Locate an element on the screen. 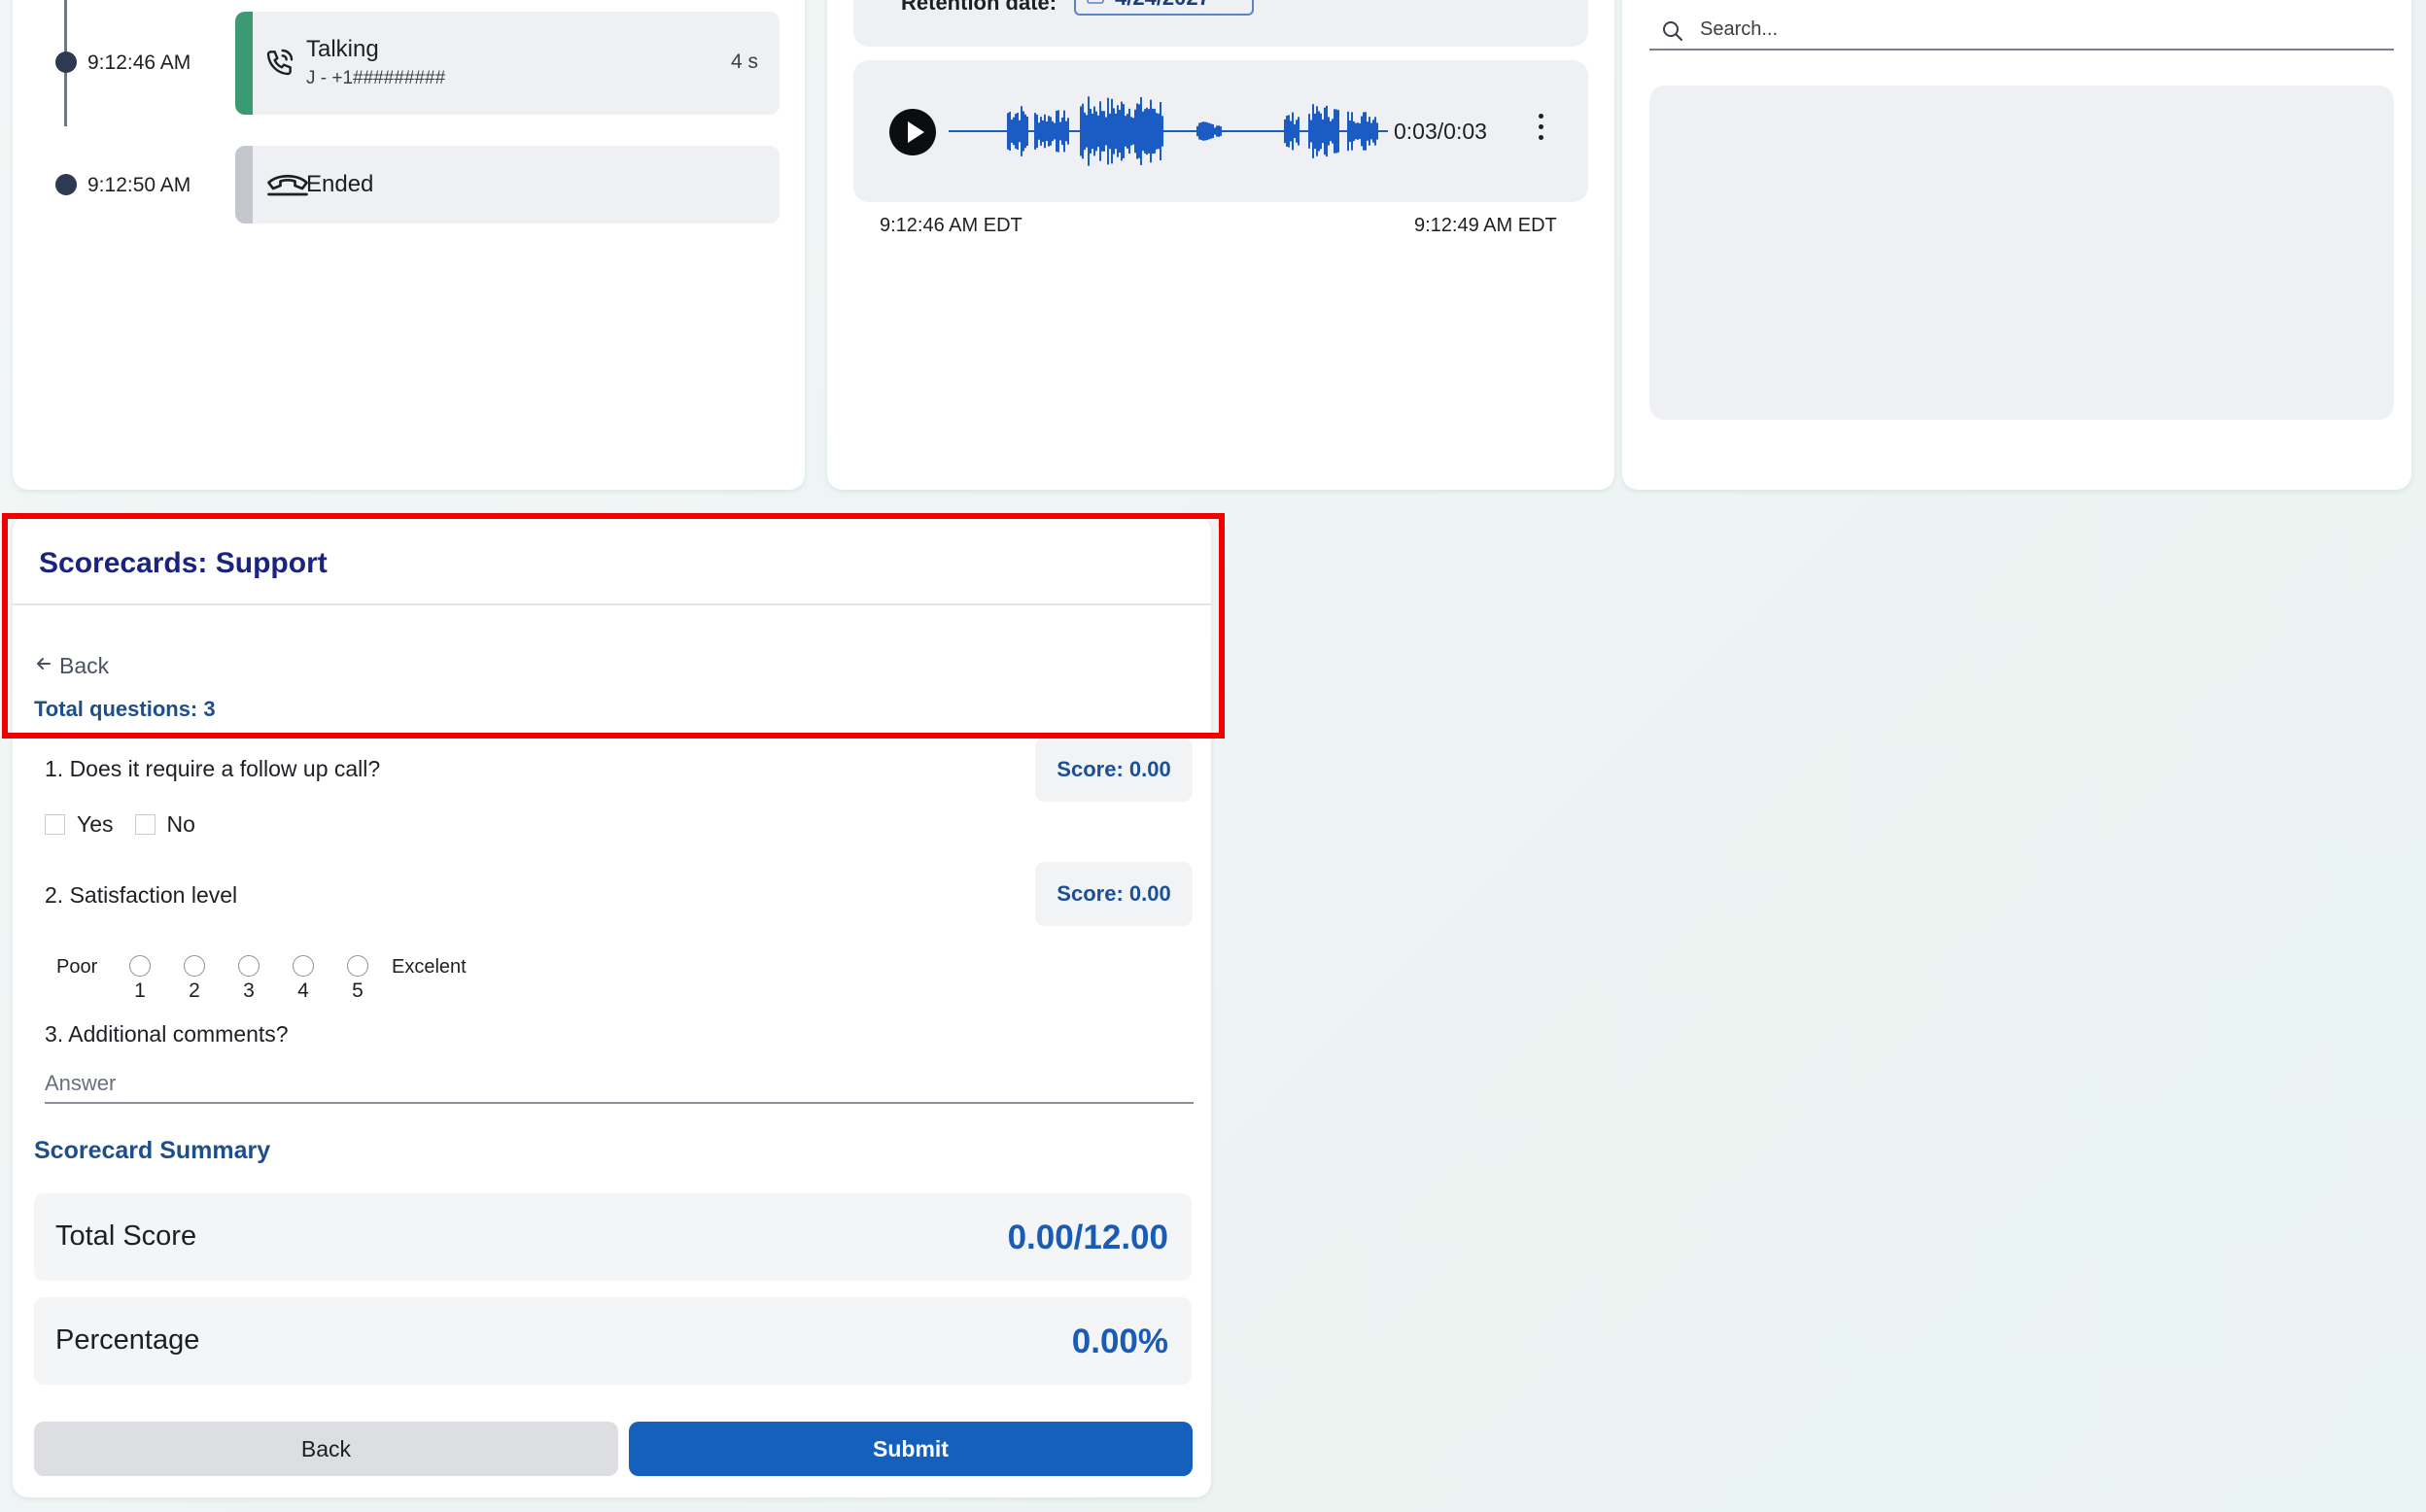 The height and width of the screenshot is (1512, 2426). search-input is located at coordinates (2040, 29).